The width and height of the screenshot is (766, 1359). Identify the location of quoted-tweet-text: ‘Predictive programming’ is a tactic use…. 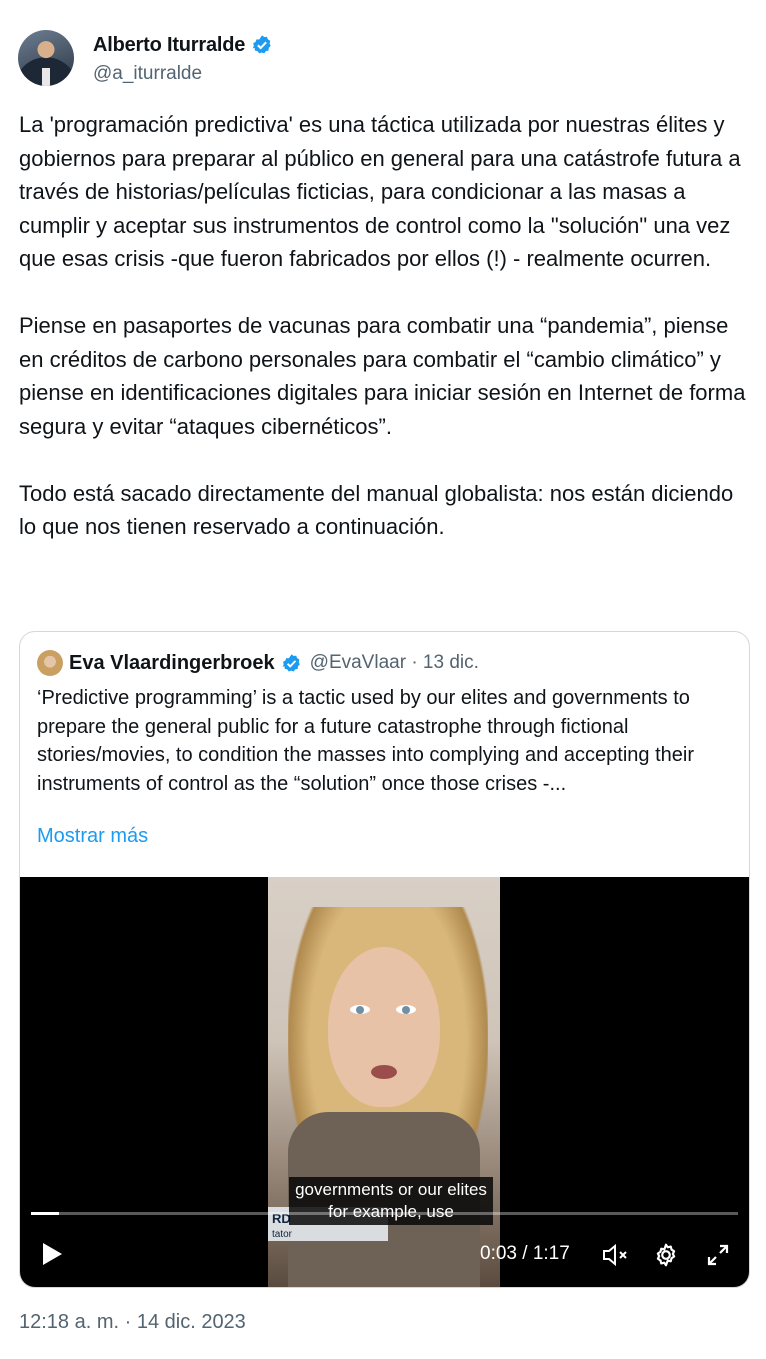
(366, 741).